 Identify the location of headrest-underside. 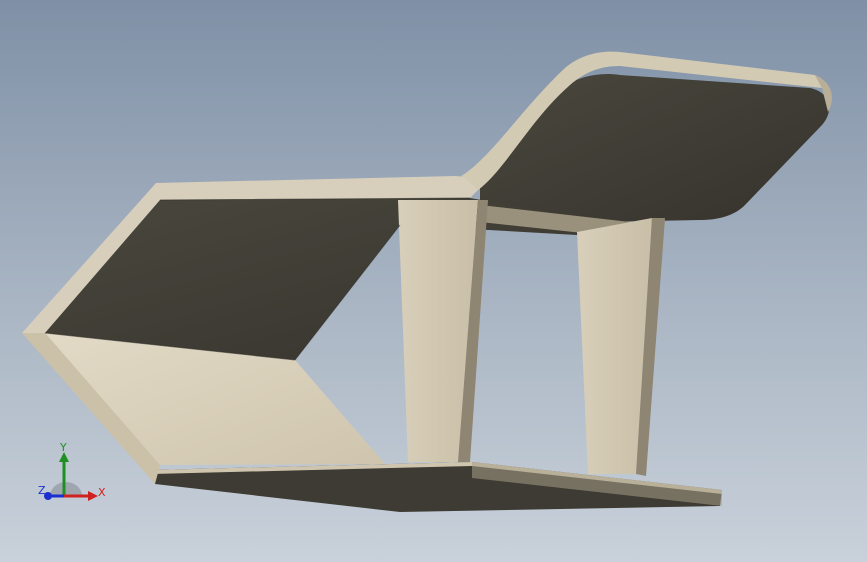
(655, 148).